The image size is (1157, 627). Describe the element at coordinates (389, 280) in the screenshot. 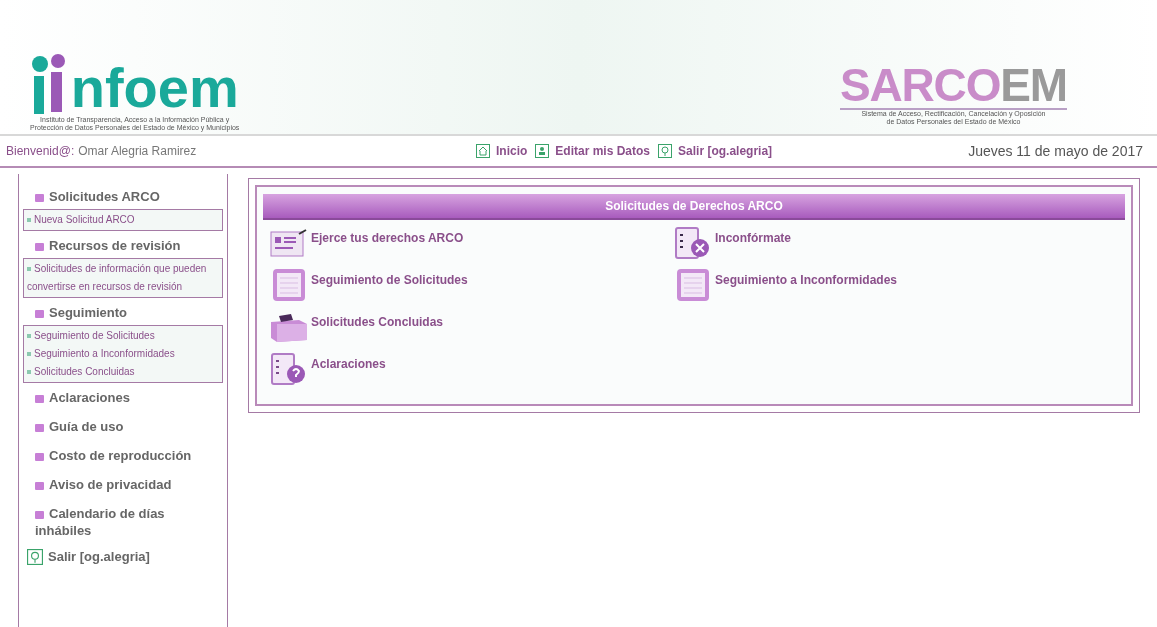

I see `menu-link: Seguimiento de Solicitudes` at that location.